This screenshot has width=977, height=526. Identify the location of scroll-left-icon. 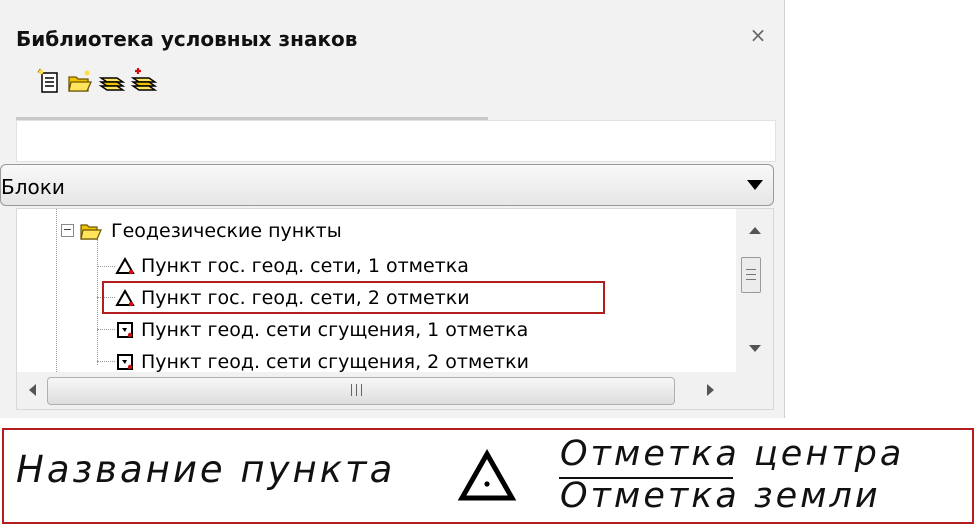
(32, 390).